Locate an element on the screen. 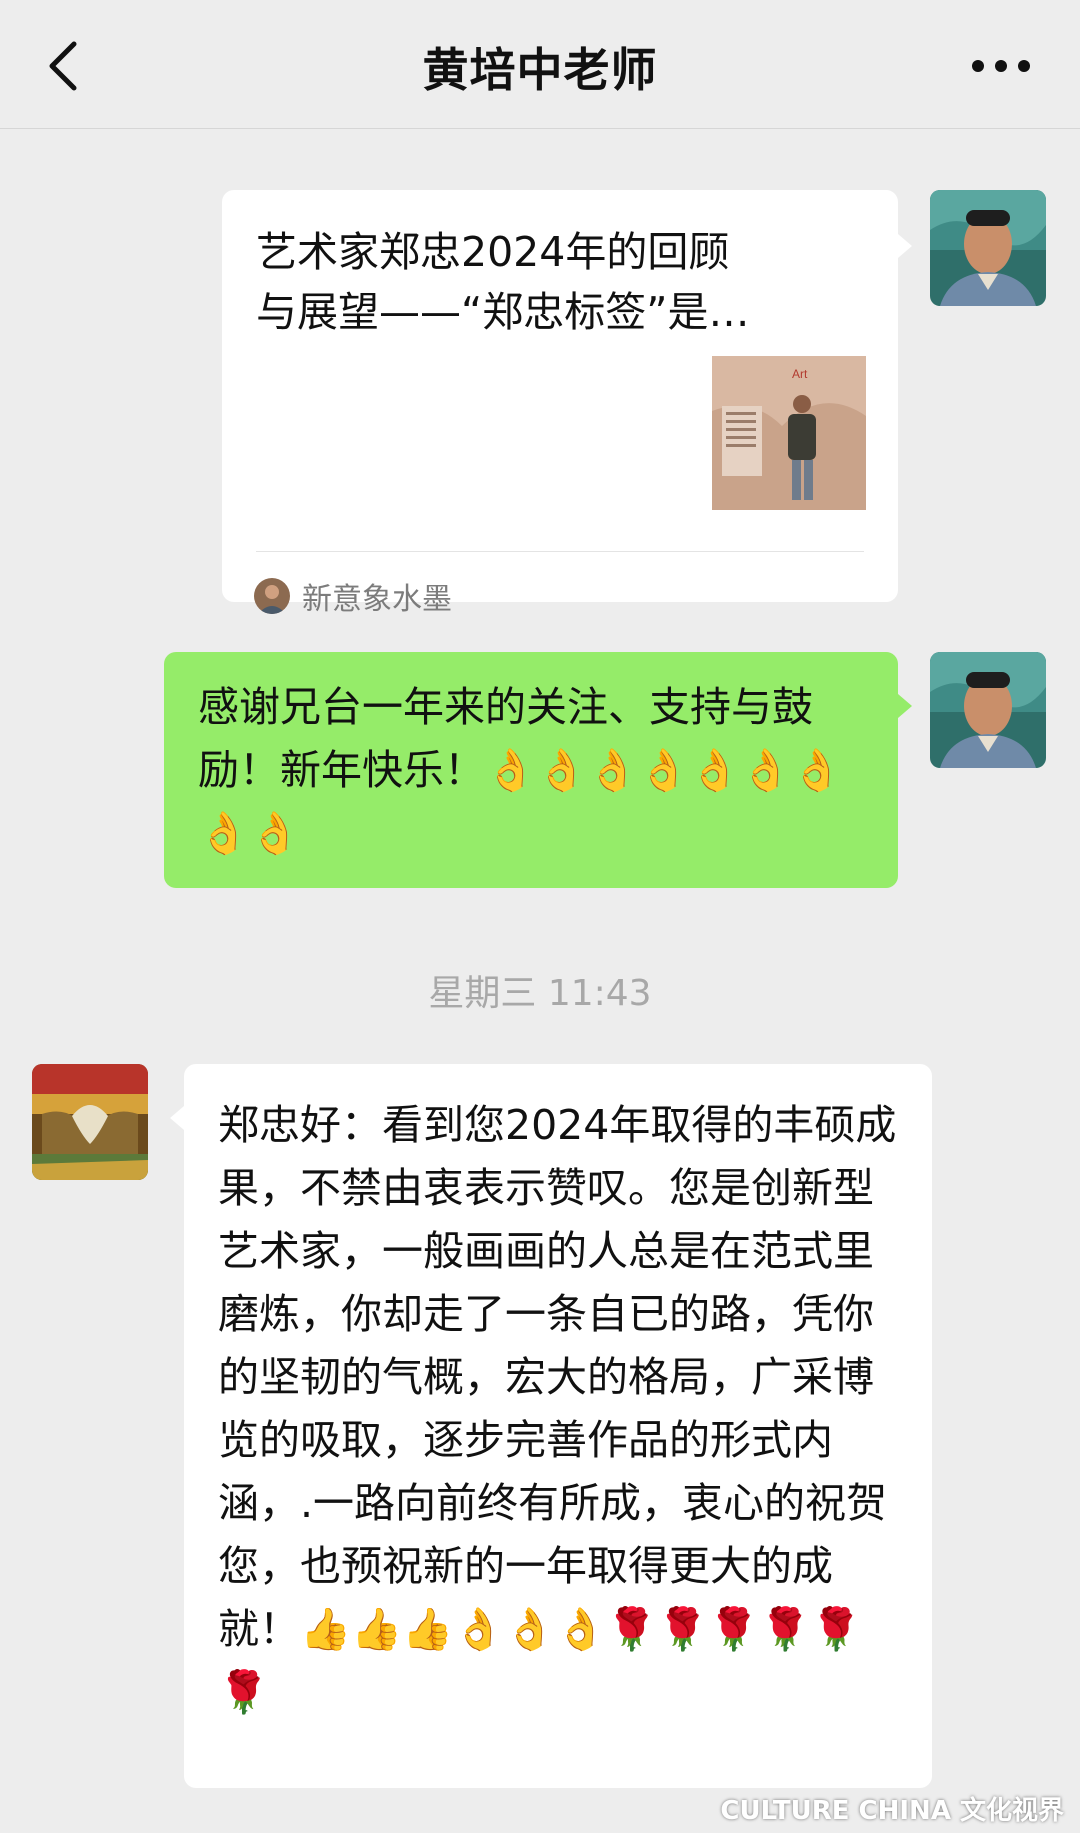 The width and height of the screenshot is (1080, 1833). message-timestamp: 星期三 11:43 is located at coordinates (540, 993).